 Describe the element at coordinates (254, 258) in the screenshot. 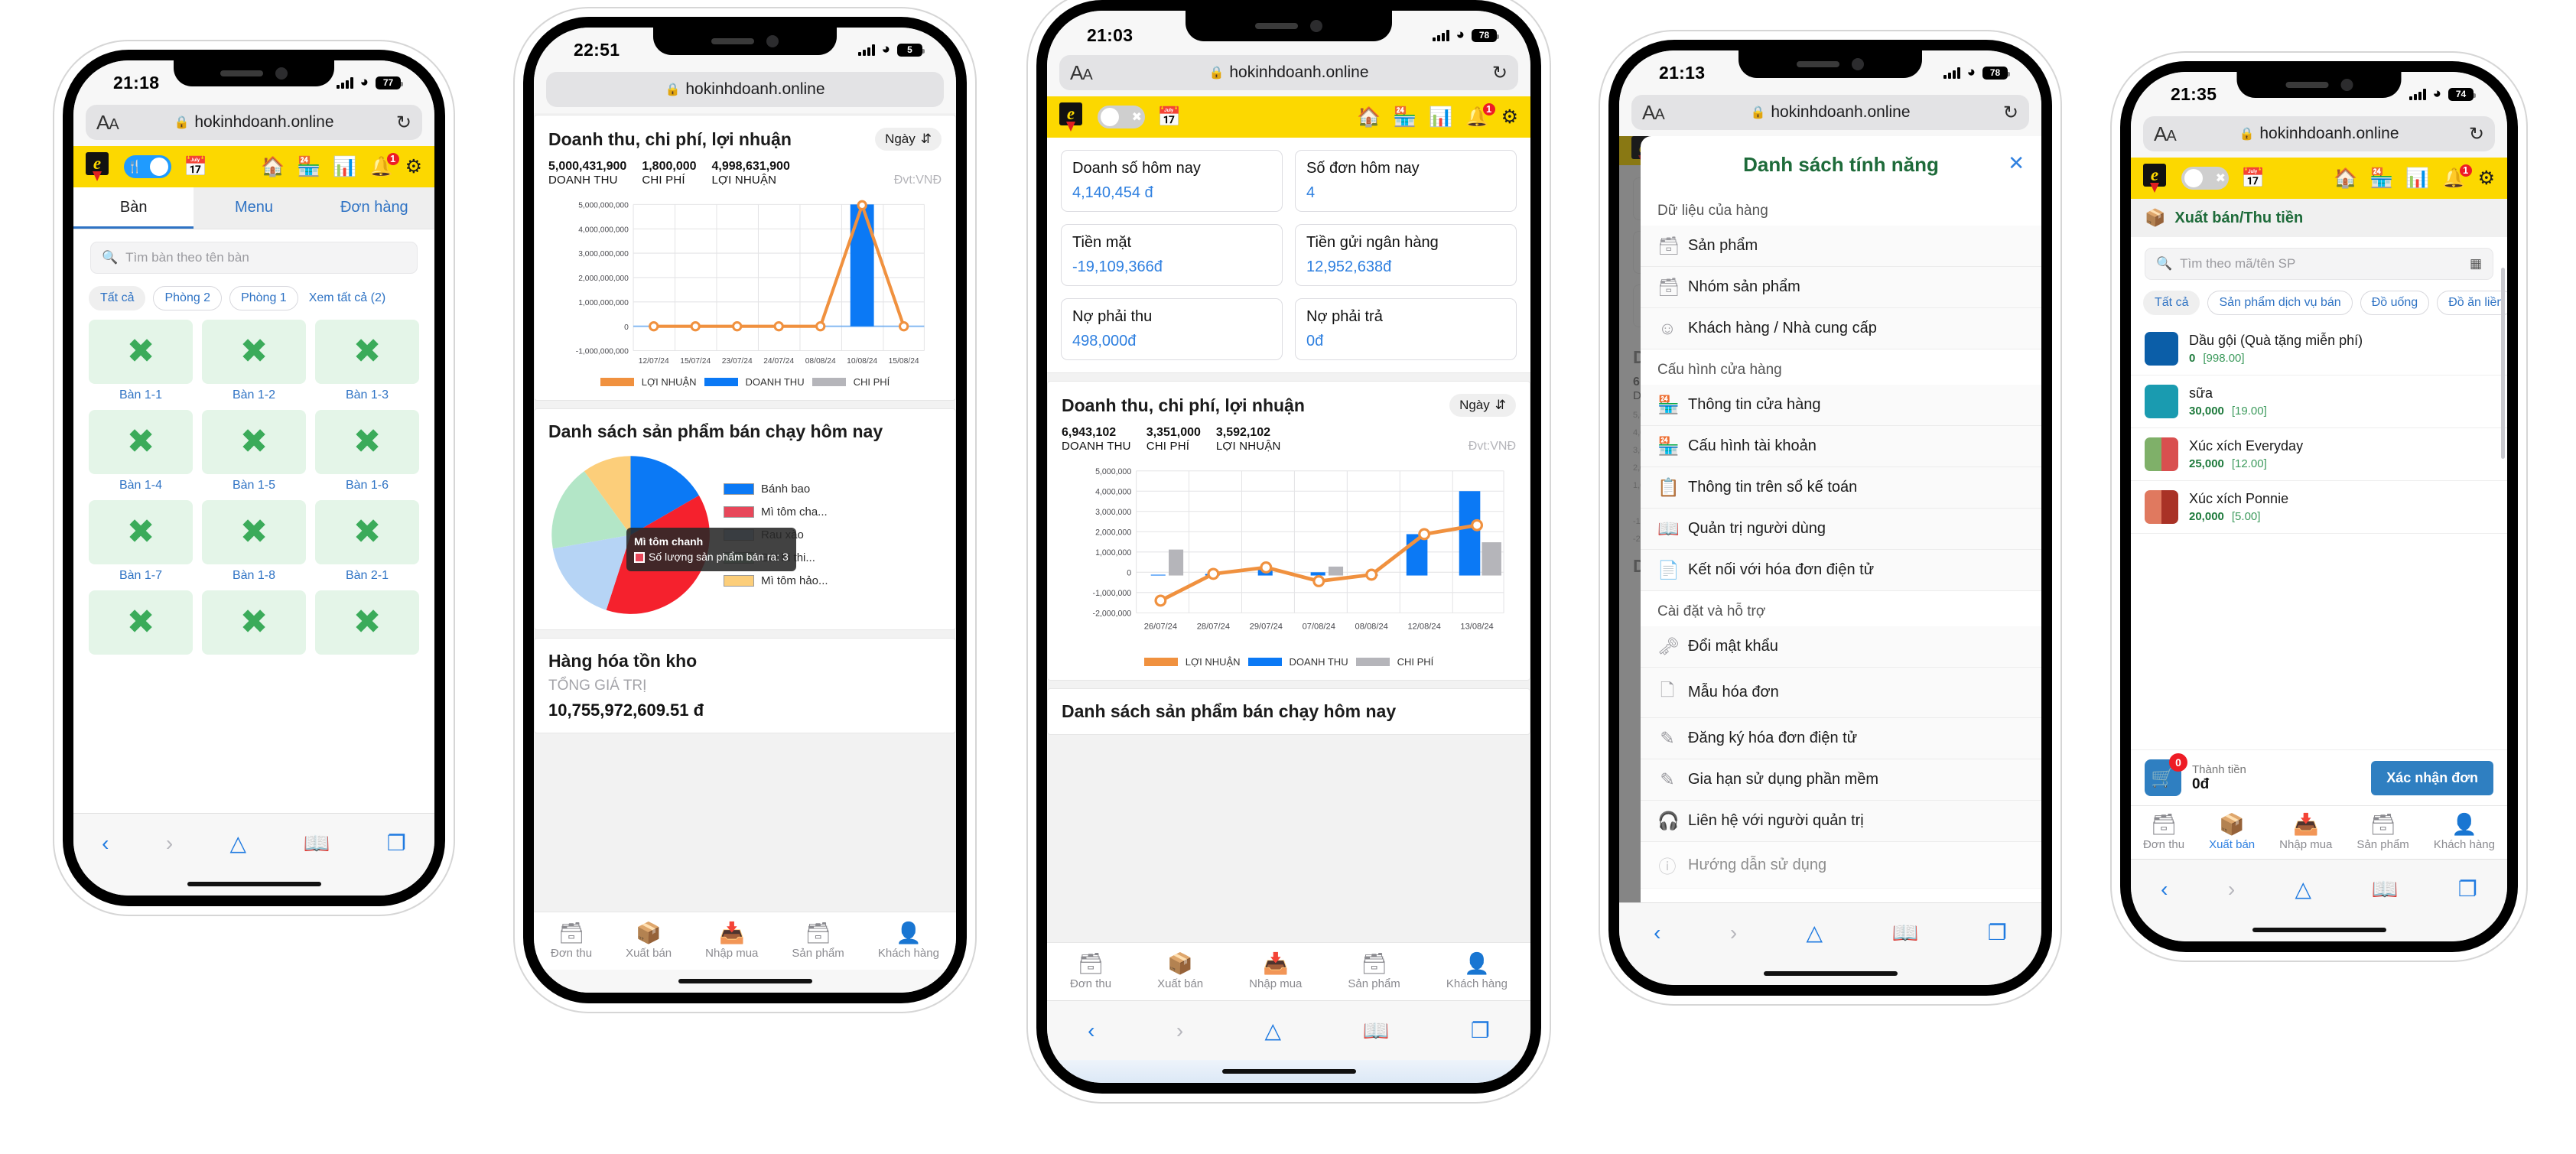

I see `search-input: 🔍 Tìm bàn theo tên bàn` at that location.